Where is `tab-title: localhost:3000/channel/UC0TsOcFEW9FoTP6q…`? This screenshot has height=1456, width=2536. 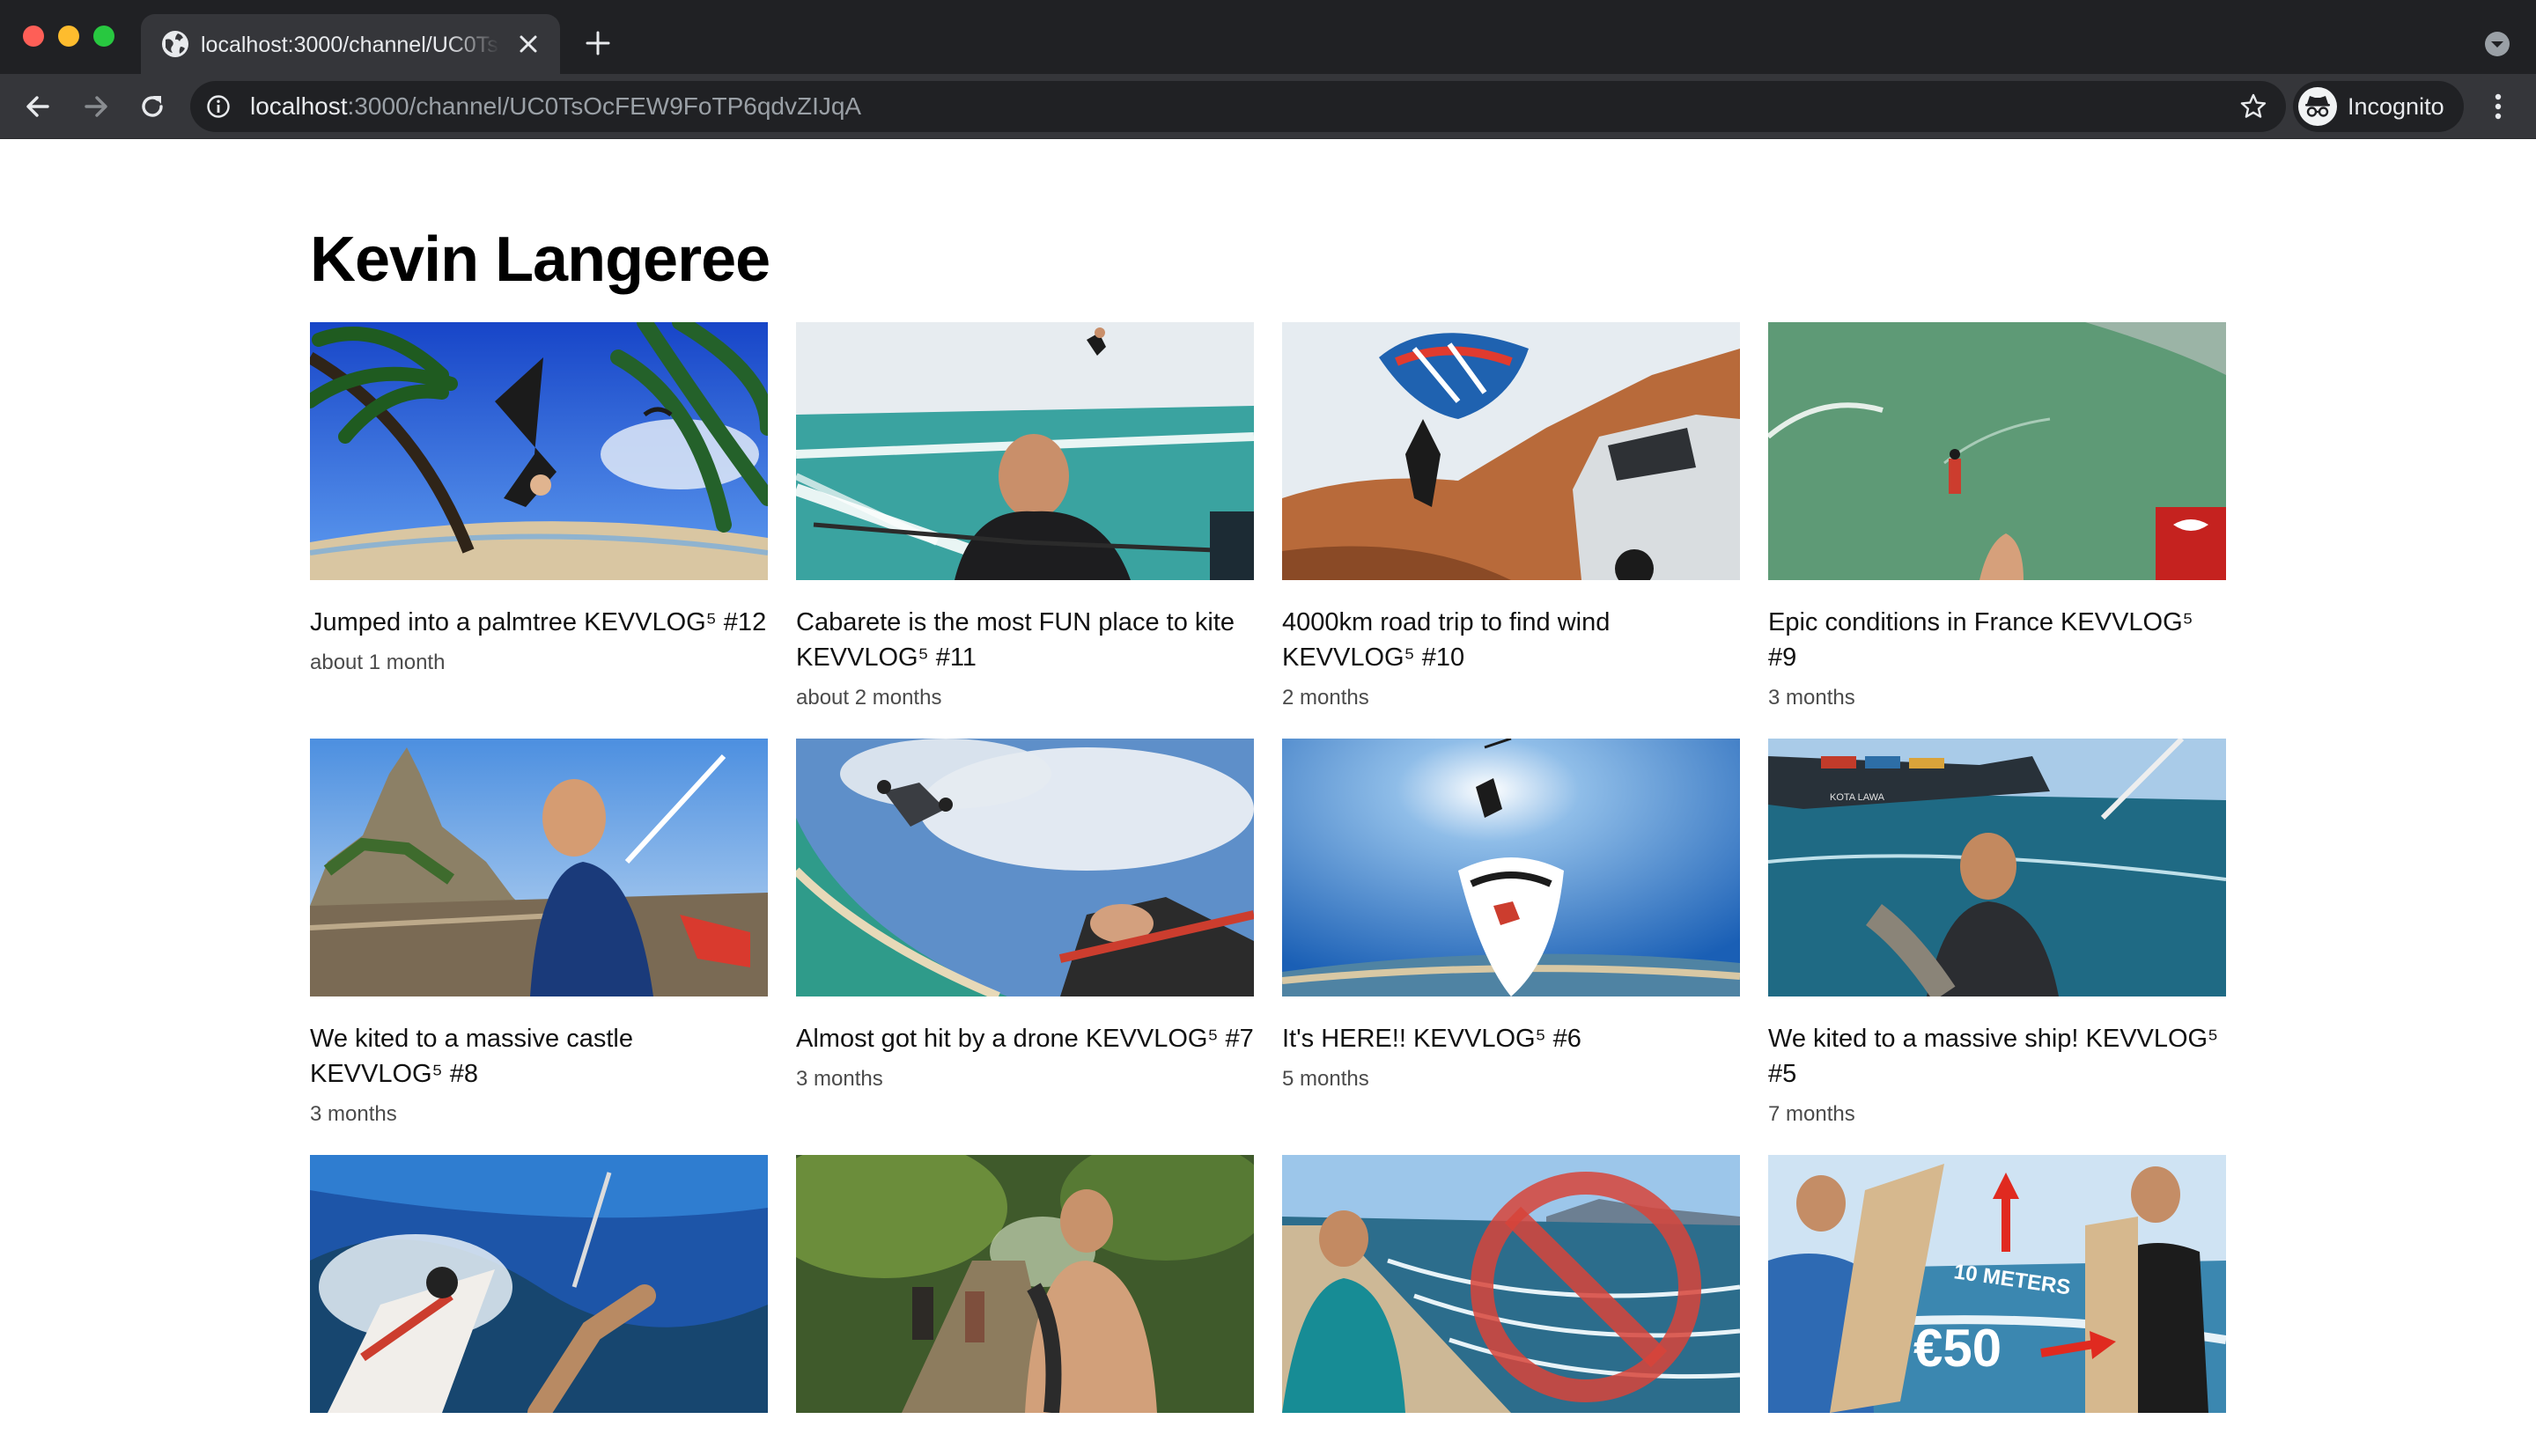 tab-title: localhost:3000/channel/UC0TsOcFEW9FoTP6q… is located at coordinates (350, 45).